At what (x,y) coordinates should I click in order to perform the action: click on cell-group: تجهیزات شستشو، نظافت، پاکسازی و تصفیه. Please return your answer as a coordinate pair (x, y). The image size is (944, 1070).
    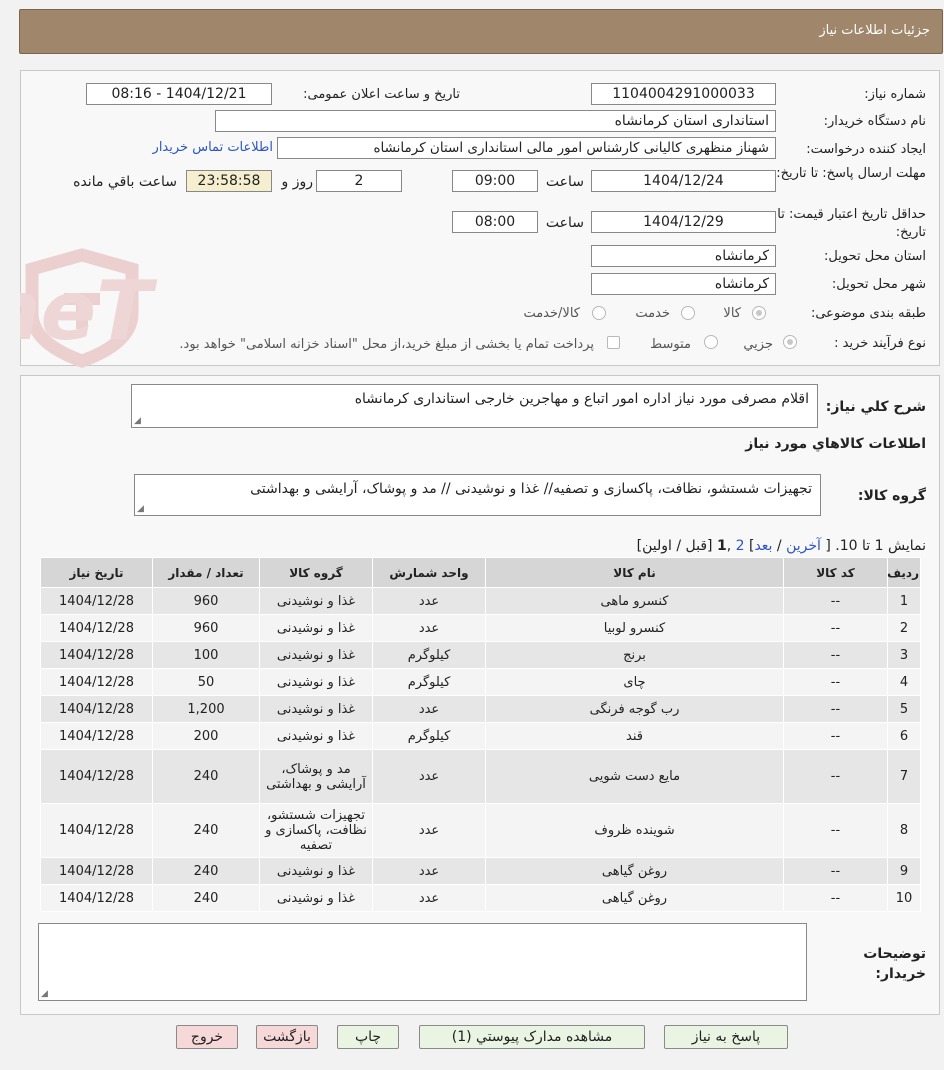
    Looking at the image, I should click on (316, 830).